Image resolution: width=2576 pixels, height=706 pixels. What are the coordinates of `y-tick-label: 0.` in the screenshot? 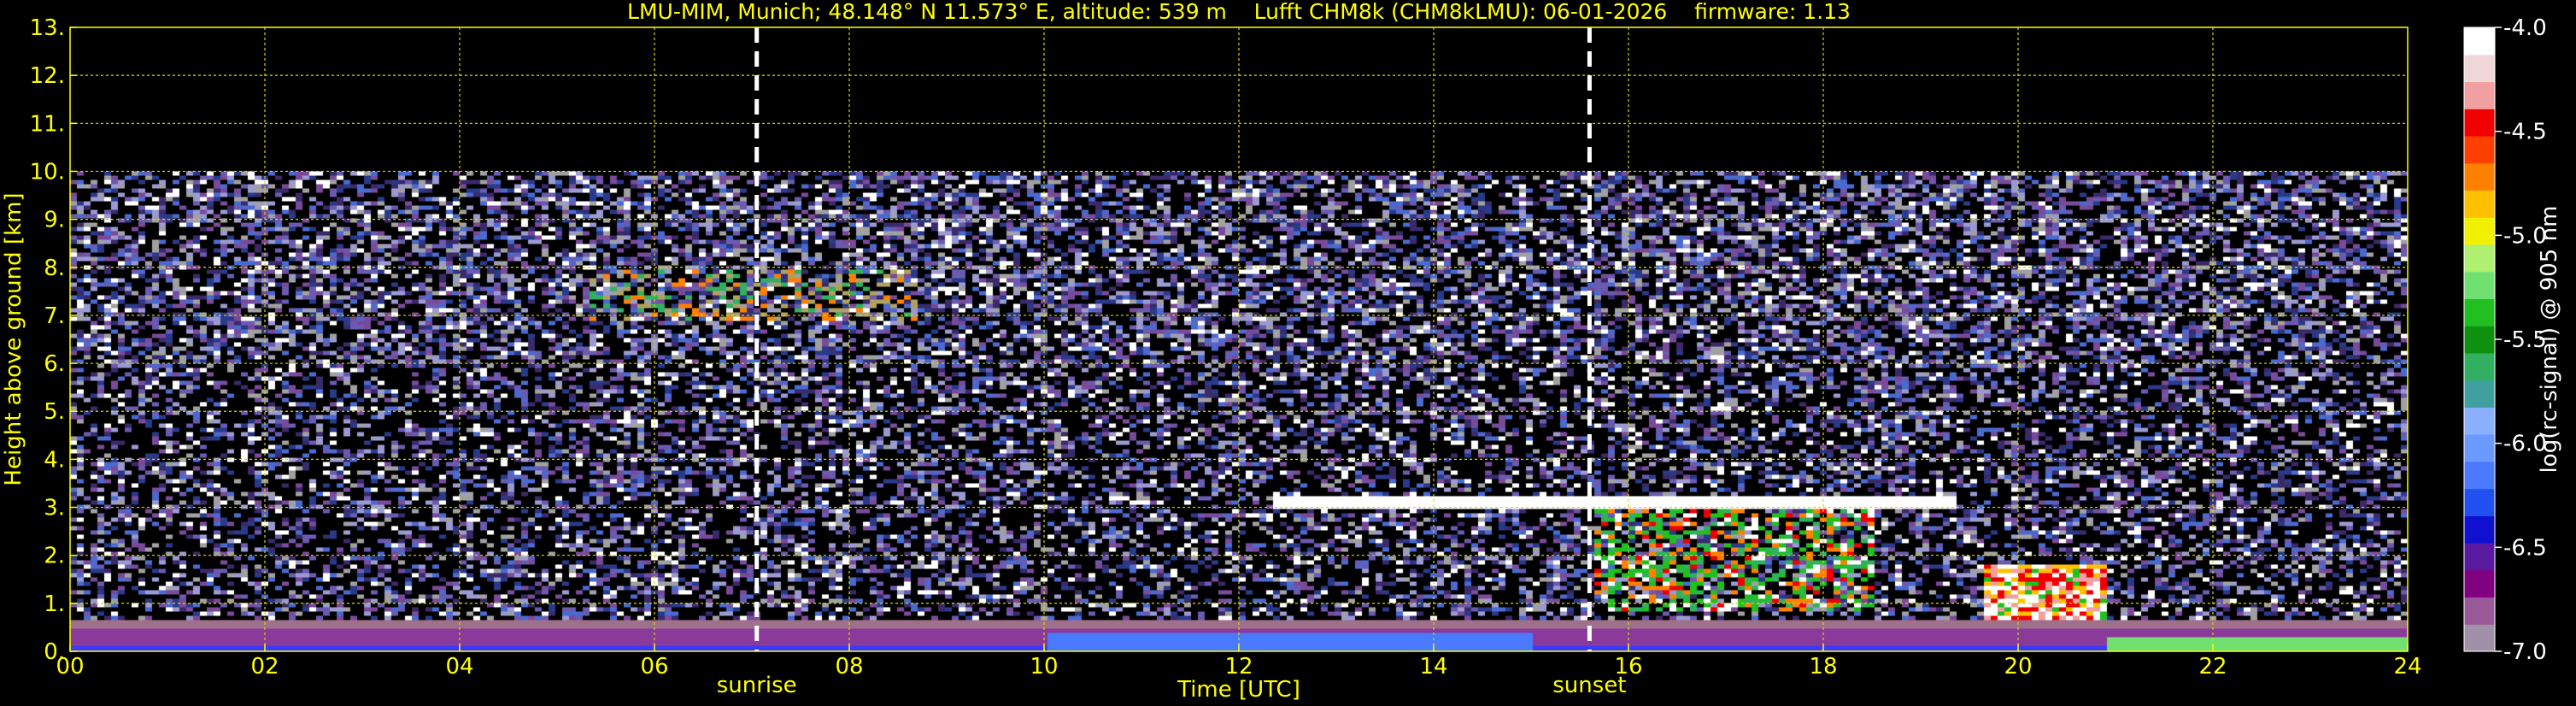 It's located at (54, 652).